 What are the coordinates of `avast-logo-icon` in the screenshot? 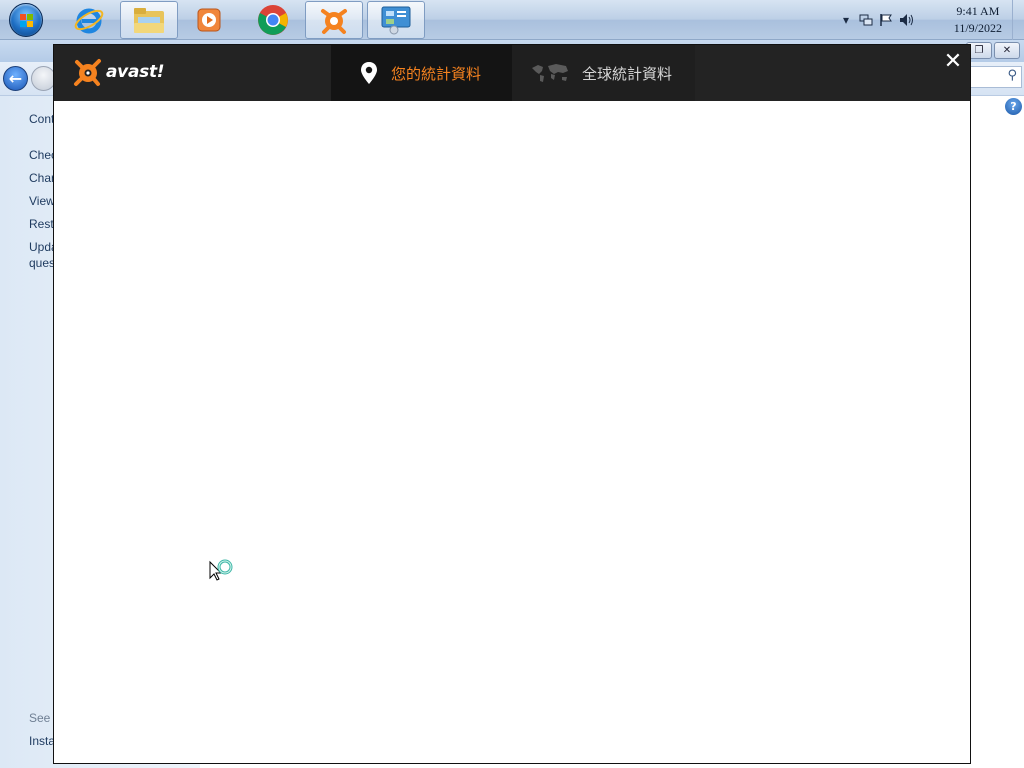 It's located at (87, 72).